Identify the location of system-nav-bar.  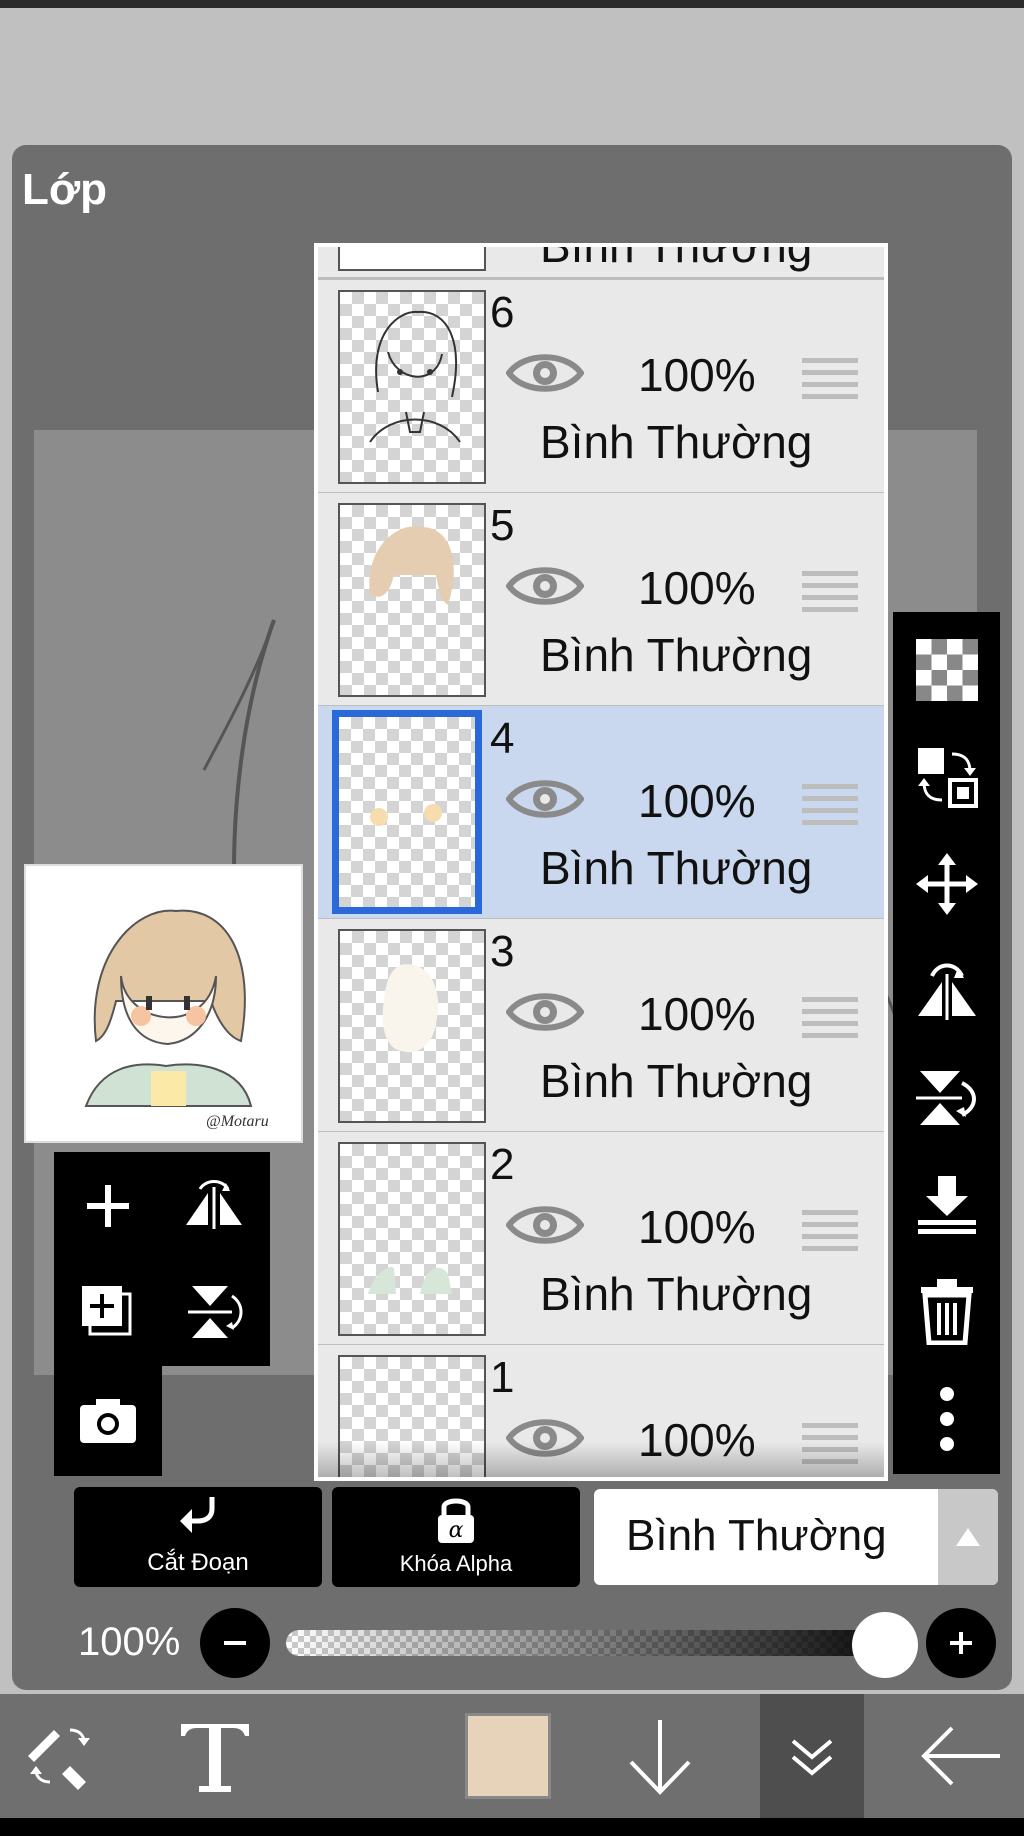
(512, 1827).